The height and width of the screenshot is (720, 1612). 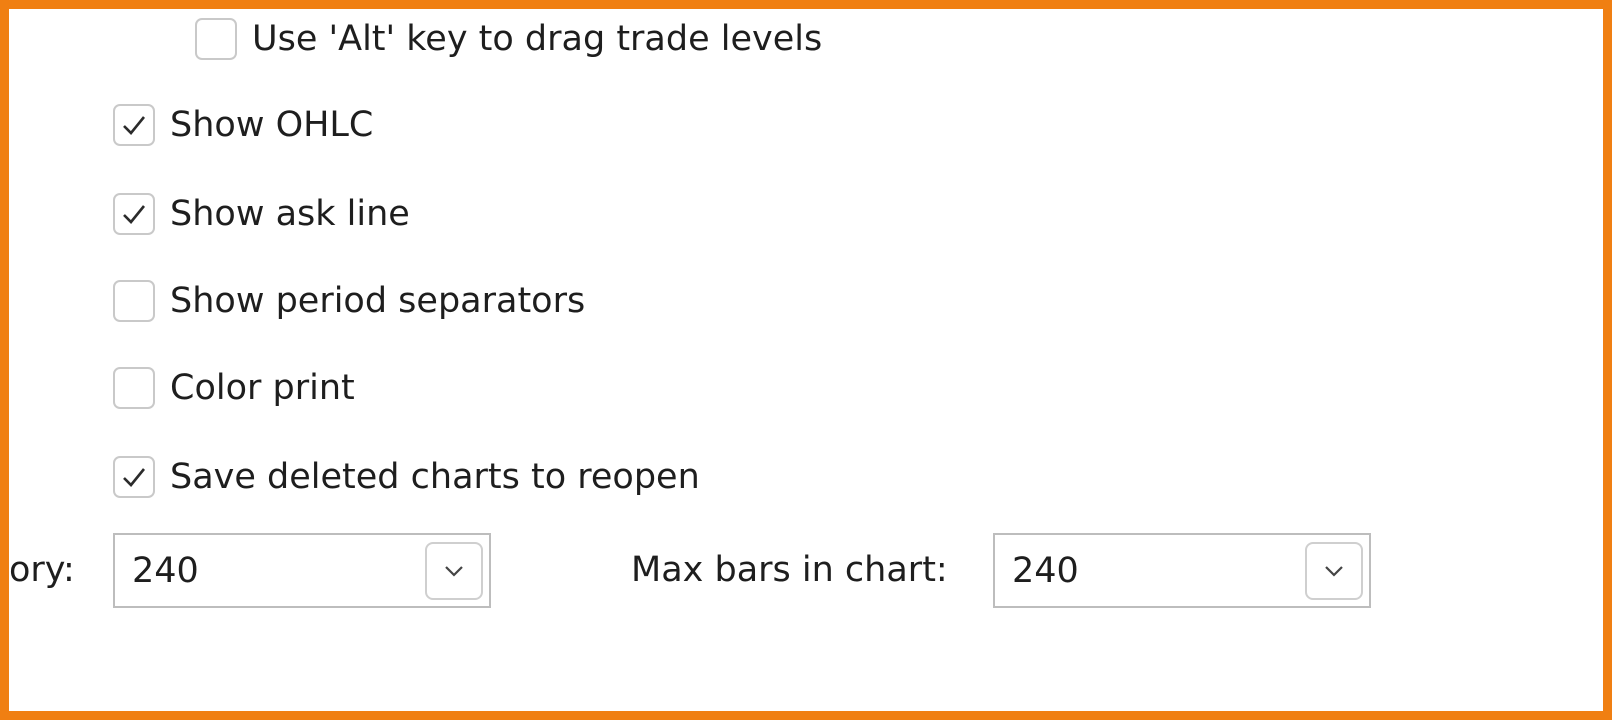 I want to click on option-show-ohlc-label: Show OHLC, so click(x=272, y=125).